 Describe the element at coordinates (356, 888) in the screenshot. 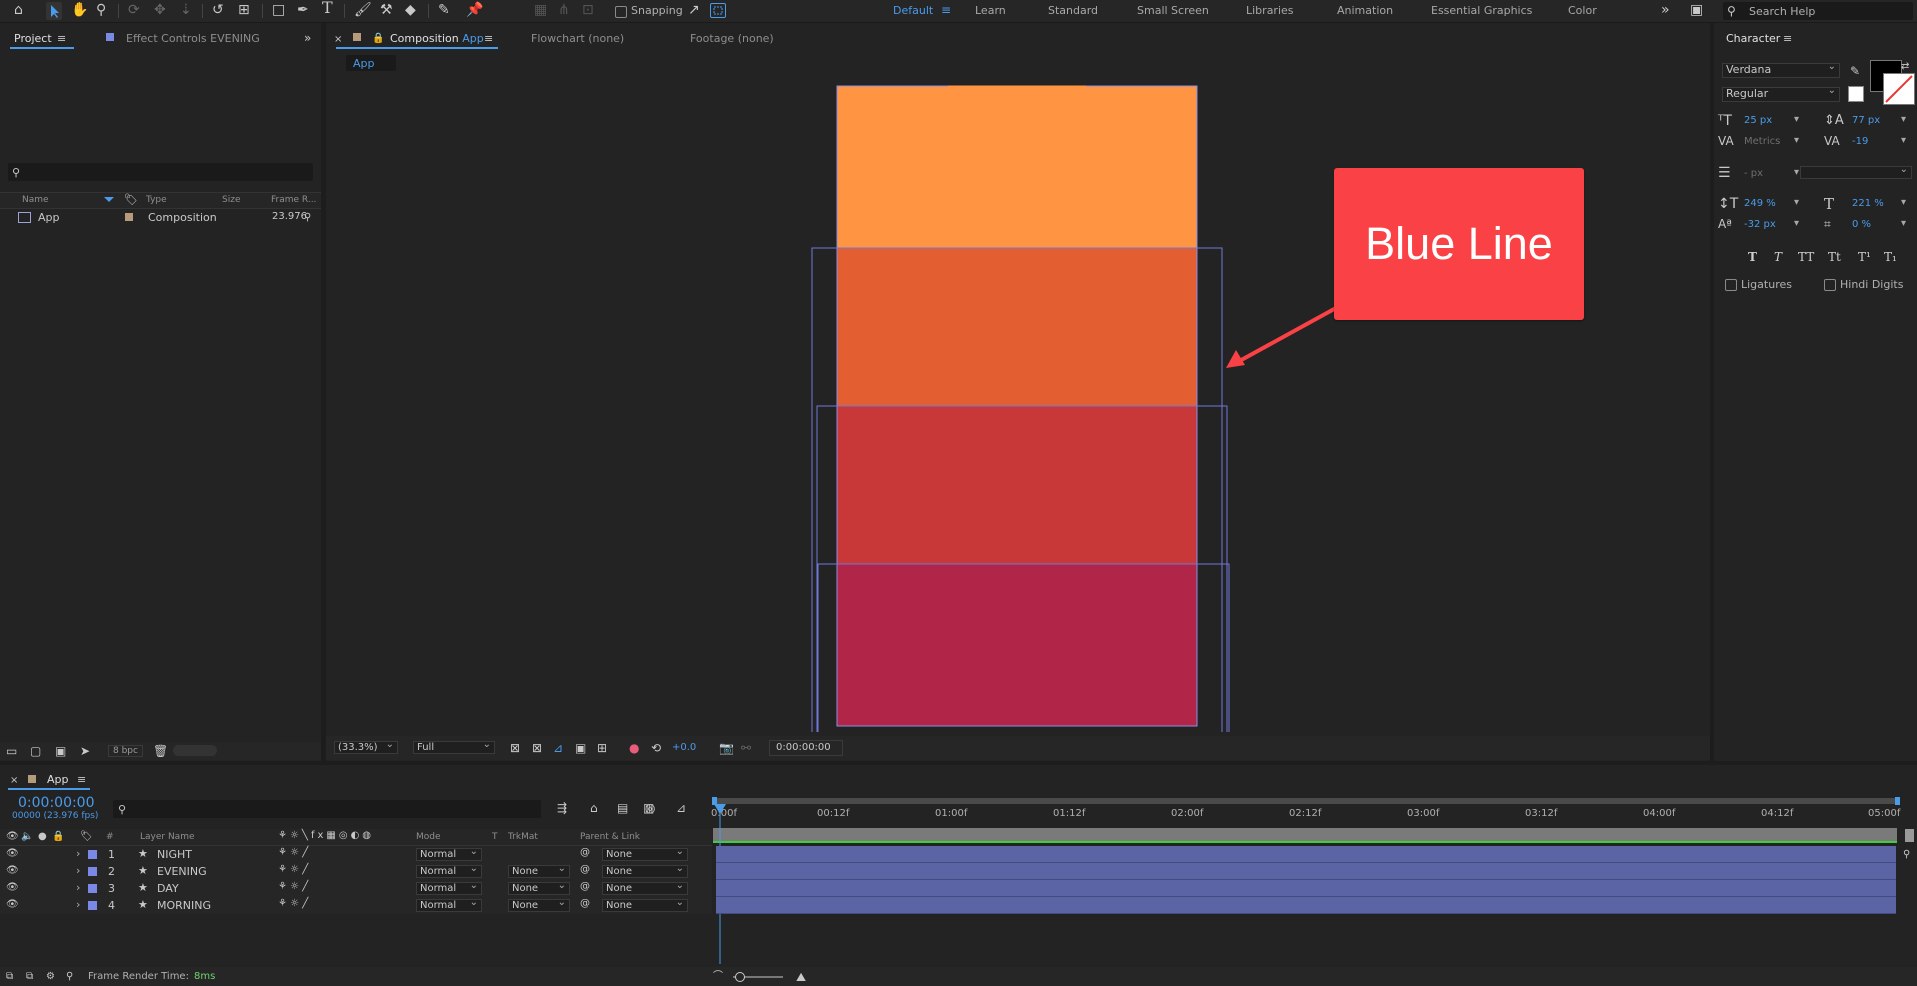

I see `layer-row: 👁 › 3 ★ DAY ⚘ ☼ ╱ Normal None @ None` at that location.